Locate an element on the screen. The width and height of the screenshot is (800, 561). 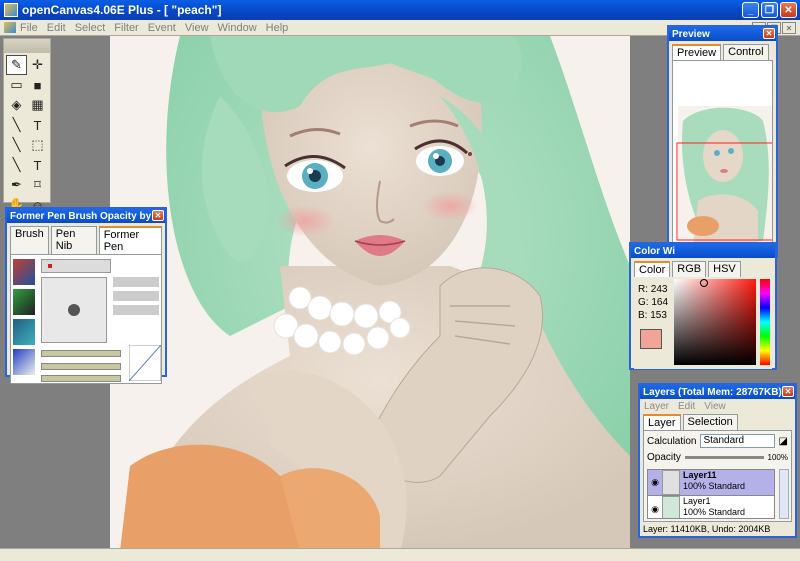
b-value: B: 153 is located at coordinates (652, 315).